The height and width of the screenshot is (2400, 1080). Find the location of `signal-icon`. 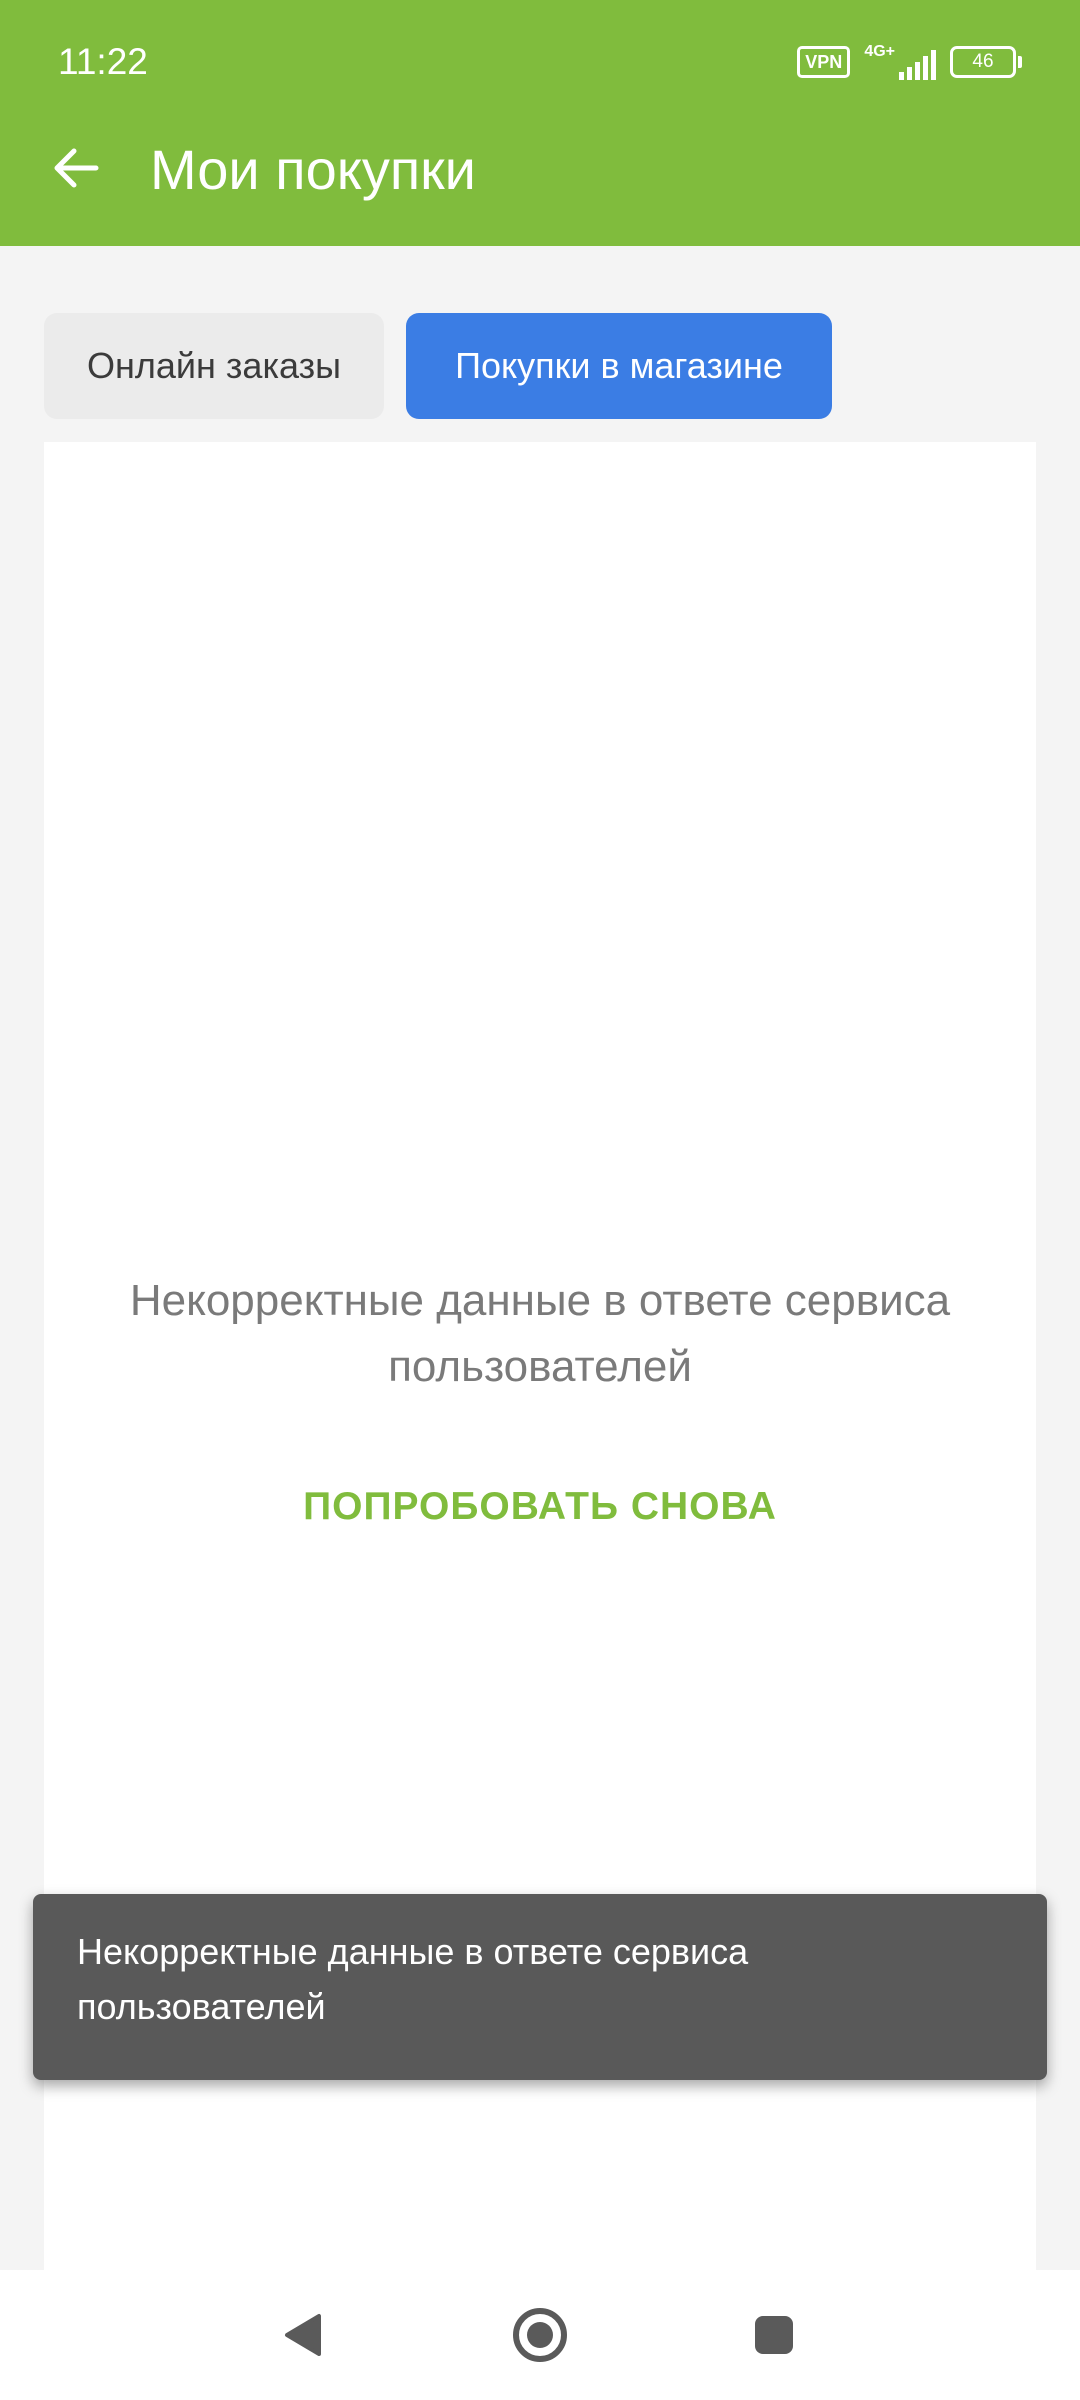

signal-icon is located at coordinates (917, 65).